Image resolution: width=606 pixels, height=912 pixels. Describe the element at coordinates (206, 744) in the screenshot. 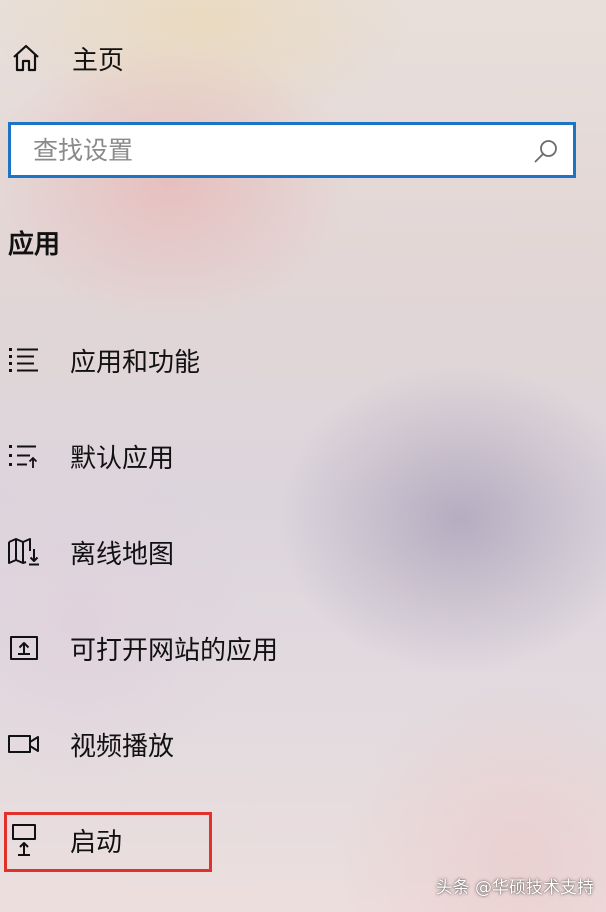

I see `sidebar-item-video-playback: 视频播放` at that location.